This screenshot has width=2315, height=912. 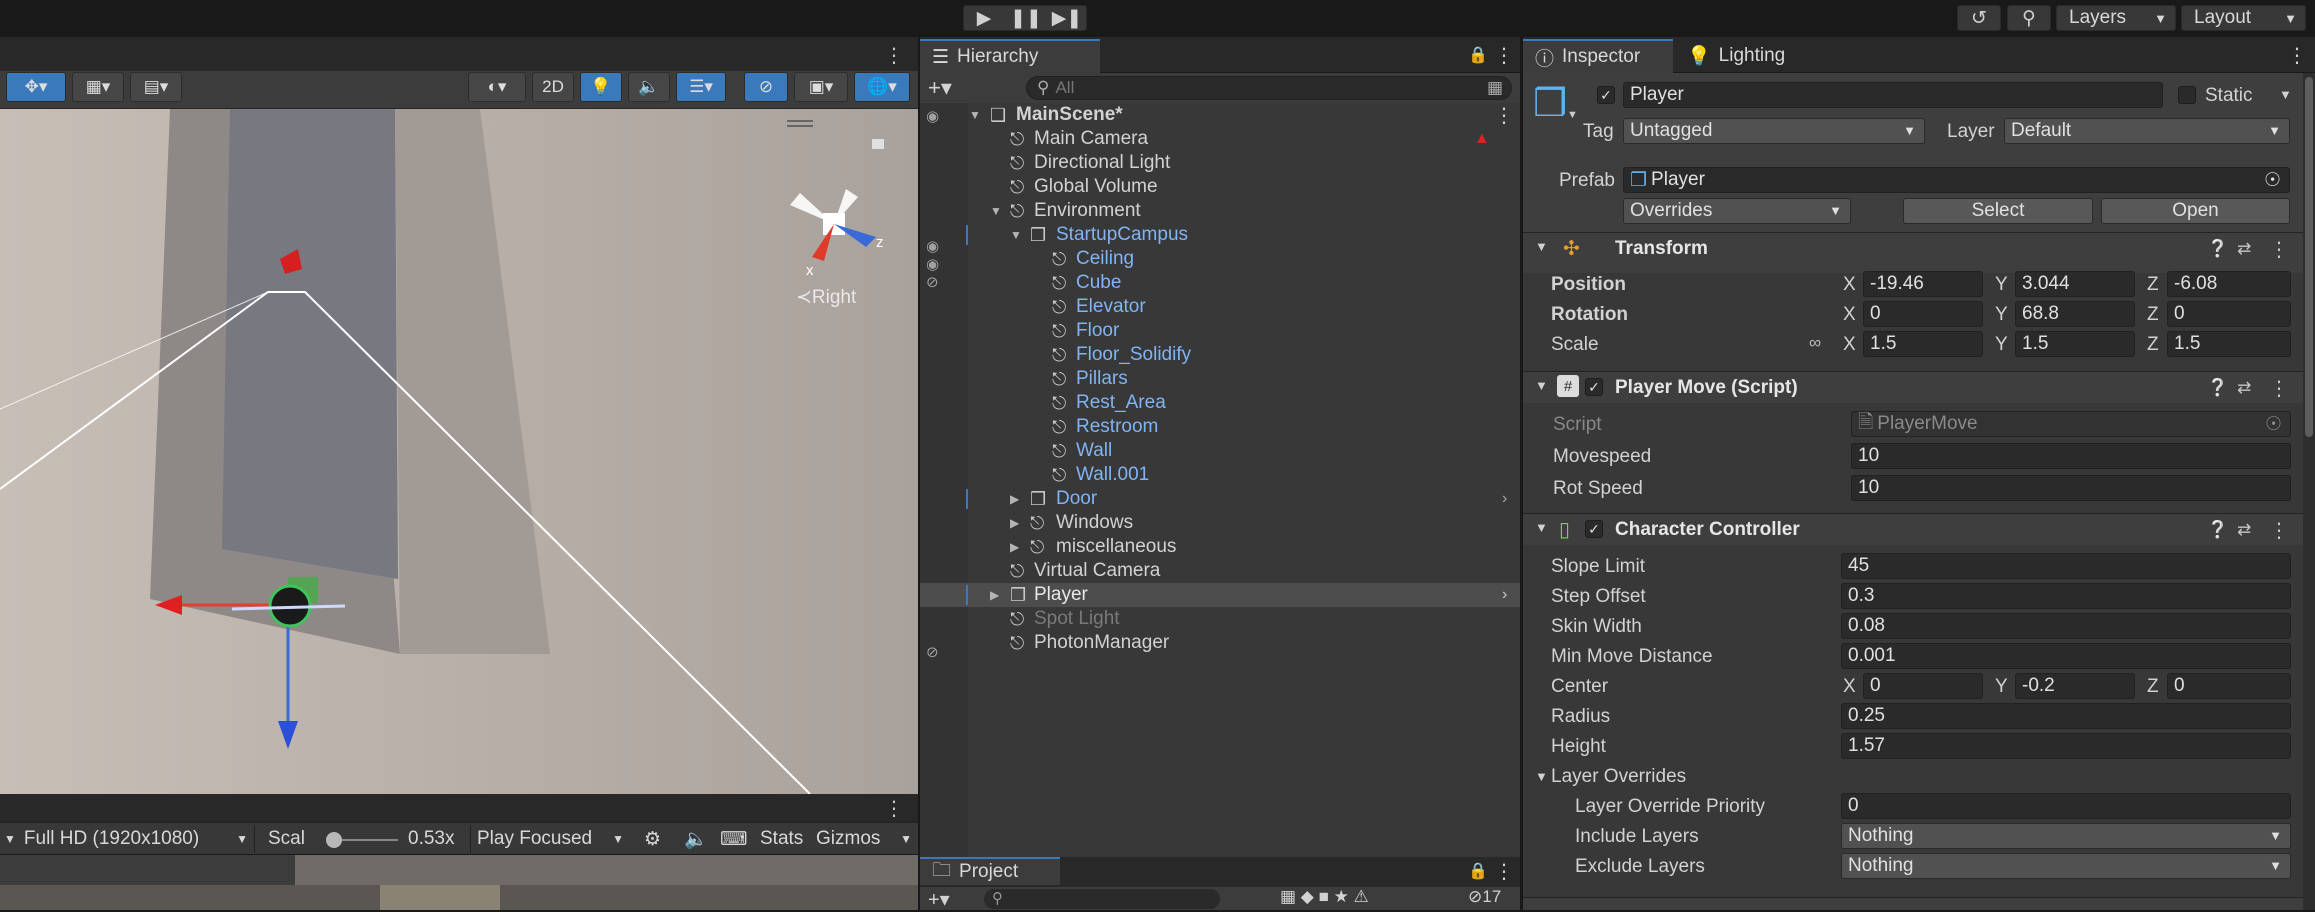 What do you see at coordinates (2071, 456) in the screenshot?
I see `movespeed-input: 10` at bounding box center [2071, 456].